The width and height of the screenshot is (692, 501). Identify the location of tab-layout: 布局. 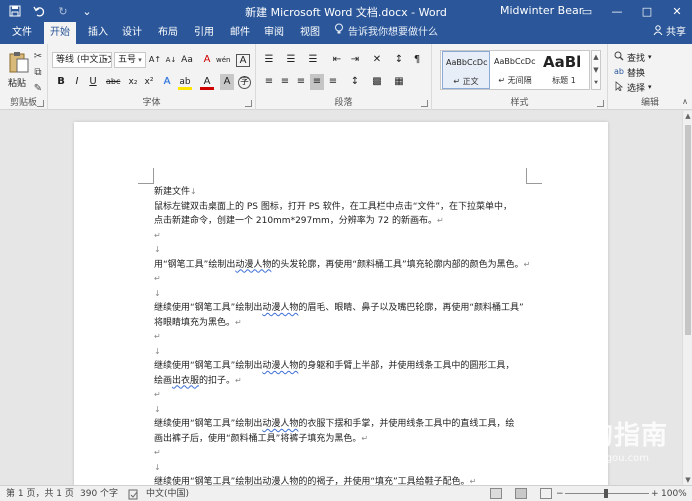
(168, 33).